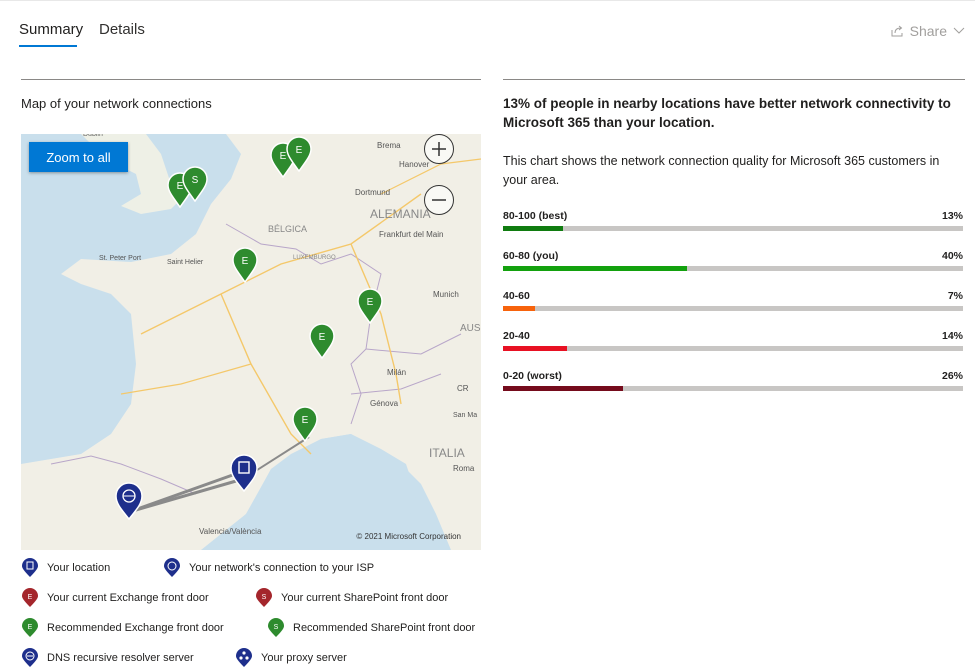 The image size is (975, 668). Describe the element at coordinates (79, 568) in the screenshot. I see `legend-label: Your location` at that location.